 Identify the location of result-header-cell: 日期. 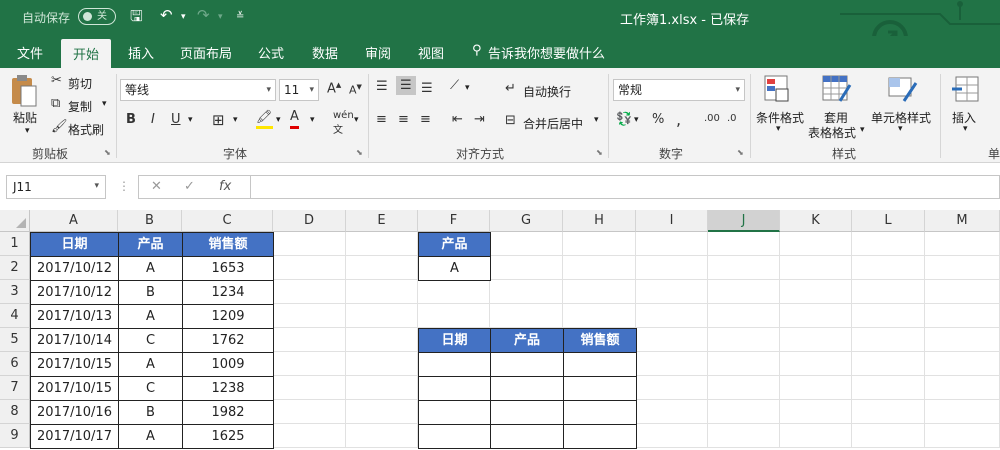
(454, 340).